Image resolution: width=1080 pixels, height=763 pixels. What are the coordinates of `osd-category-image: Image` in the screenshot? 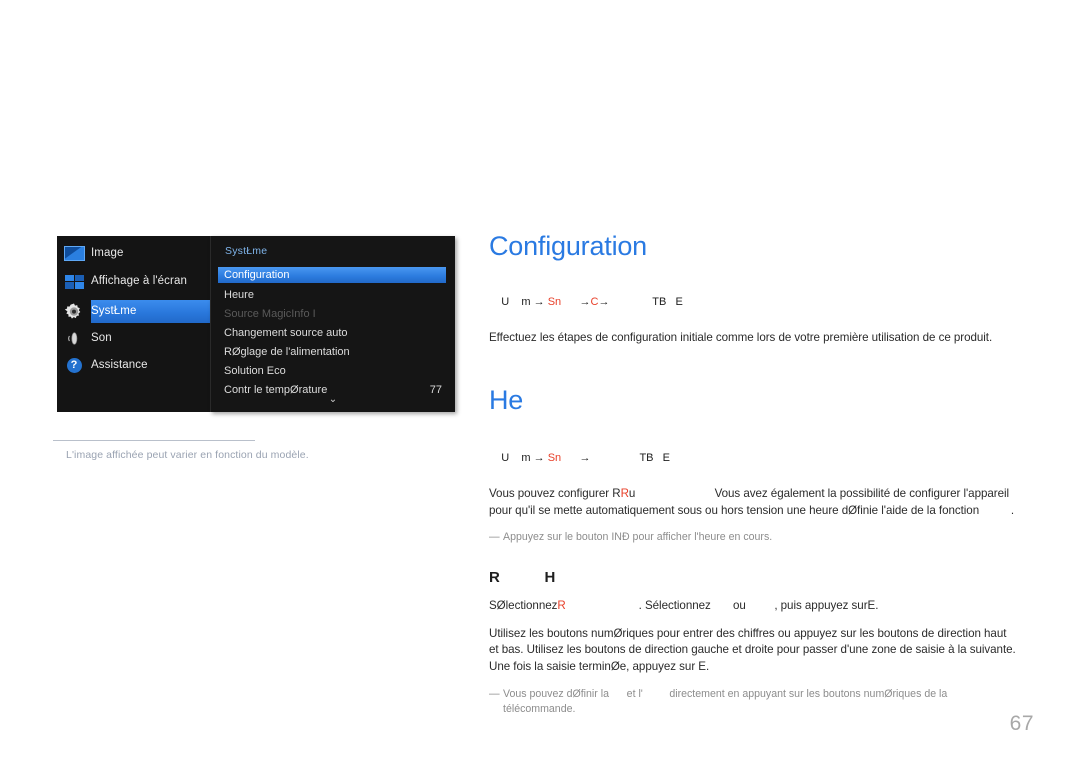 It's located at (135, 253).